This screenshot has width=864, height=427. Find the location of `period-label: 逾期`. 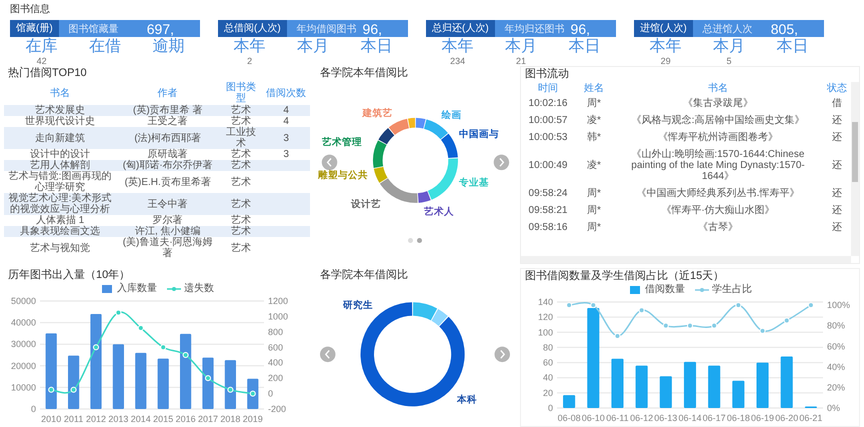

period-label: 逾期 is located at coordinates (168, 46).